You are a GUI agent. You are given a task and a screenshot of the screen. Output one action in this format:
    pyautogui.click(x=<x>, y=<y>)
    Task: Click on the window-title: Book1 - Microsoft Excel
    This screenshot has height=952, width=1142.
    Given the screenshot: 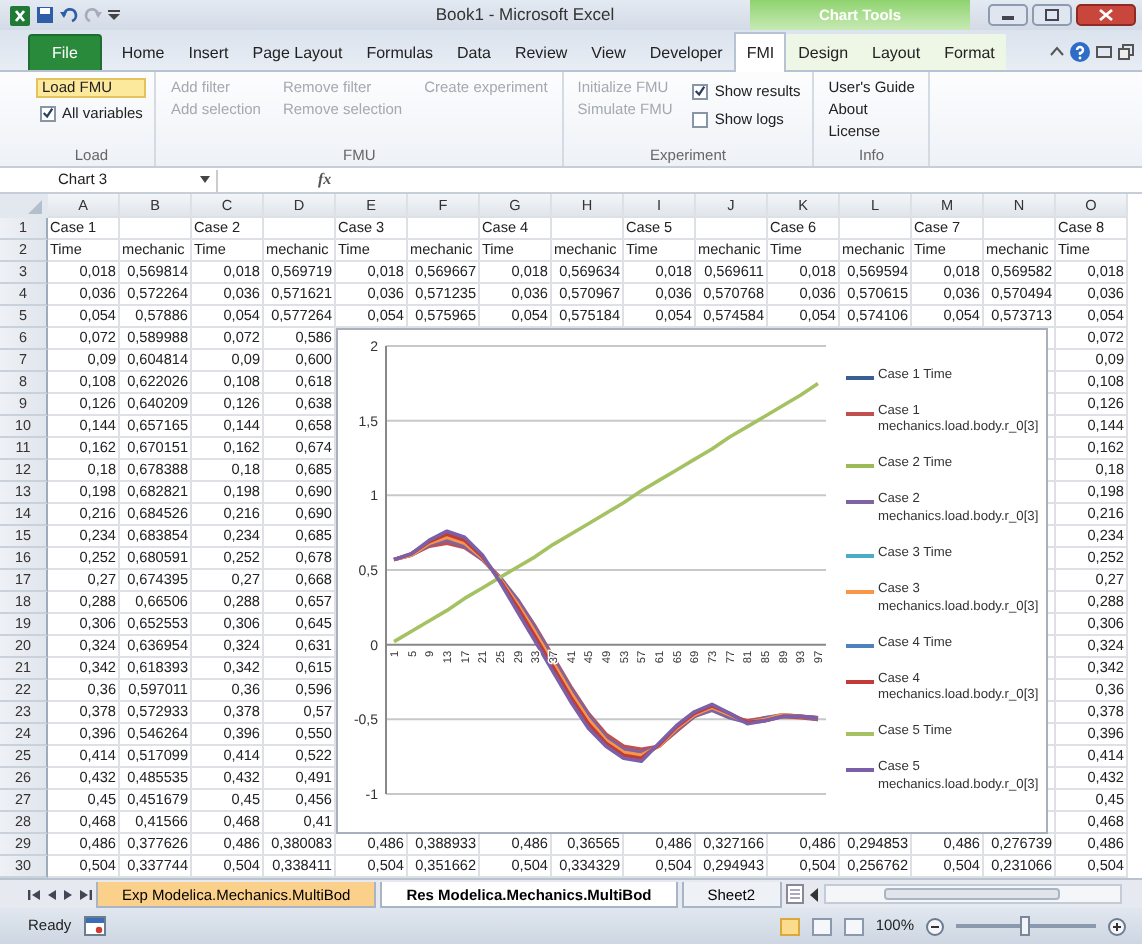 What is the action you would take?
    pyautogui.click(x=525, y=15)
    